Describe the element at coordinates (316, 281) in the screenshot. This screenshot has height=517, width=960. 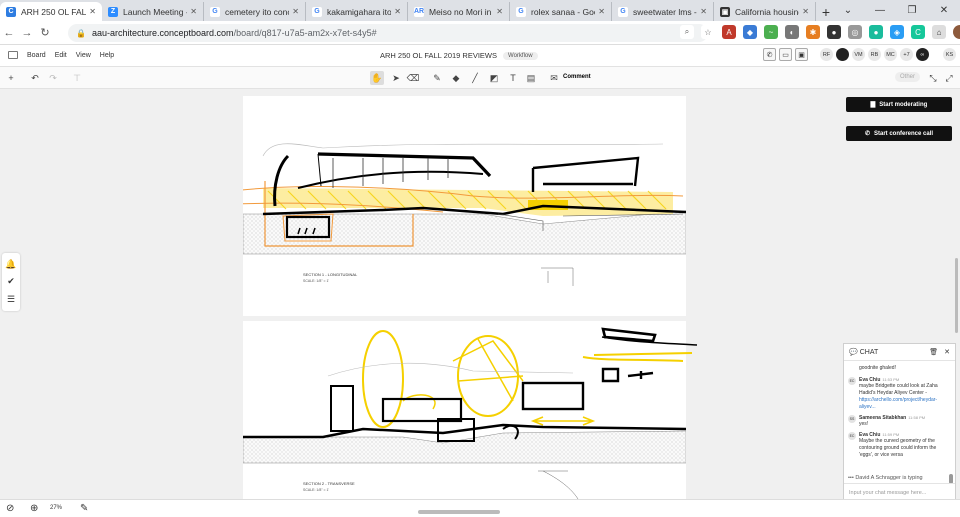
I see `top-section-scale: SCALE: 1/8" = 1'` at that location.